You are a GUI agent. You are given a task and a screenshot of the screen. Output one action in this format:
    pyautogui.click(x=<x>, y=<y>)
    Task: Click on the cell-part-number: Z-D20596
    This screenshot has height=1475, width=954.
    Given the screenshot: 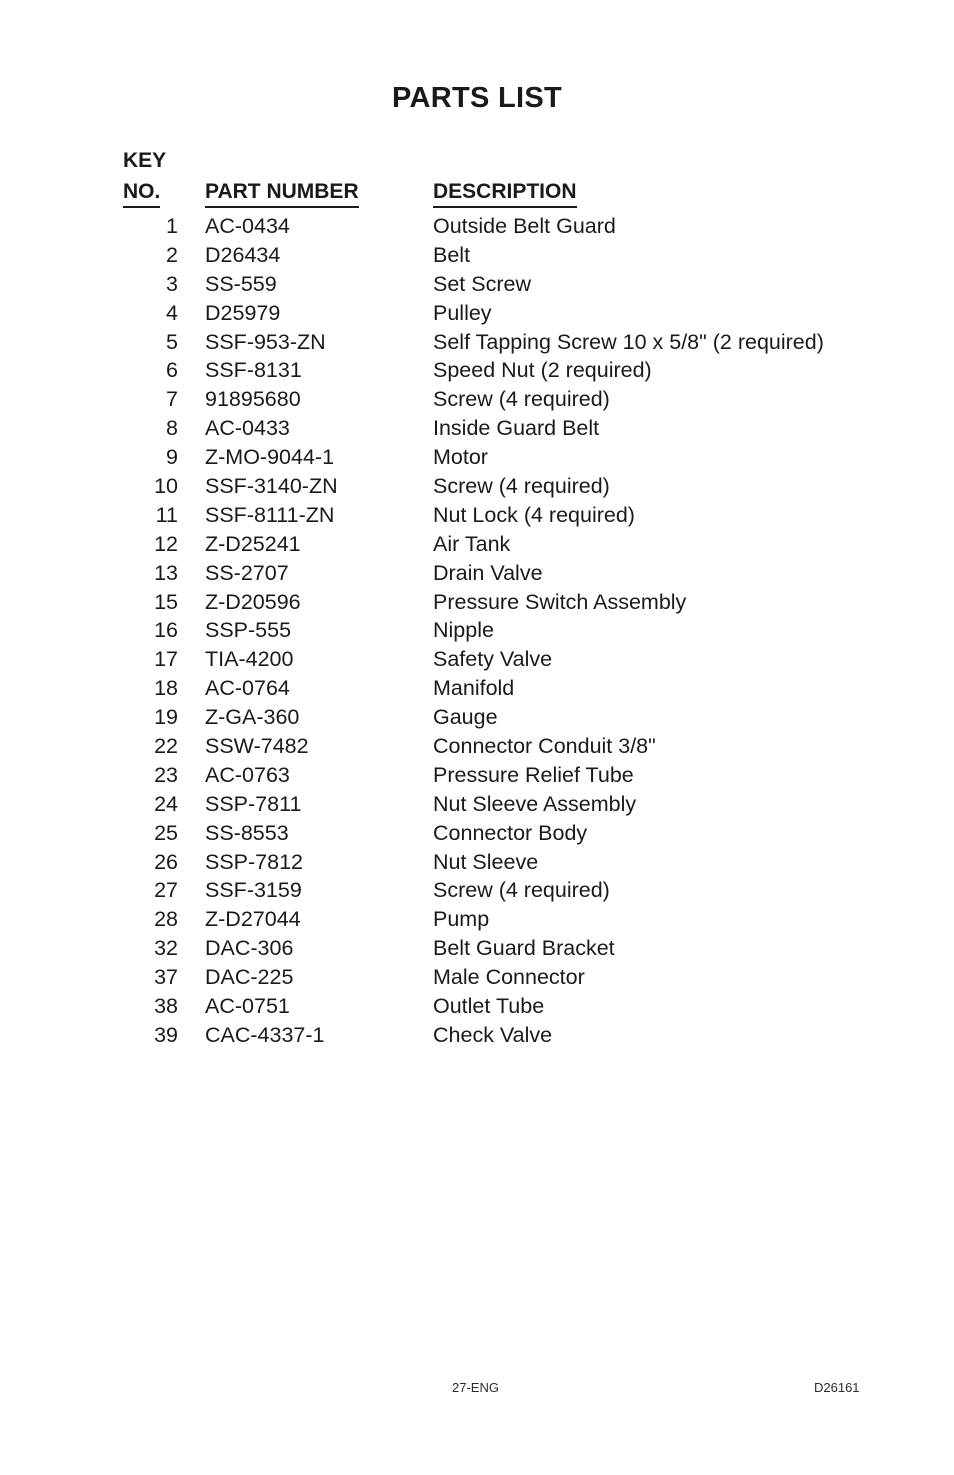 What is the action you would take?
    pyautogui.click(x=253, y=601)
    